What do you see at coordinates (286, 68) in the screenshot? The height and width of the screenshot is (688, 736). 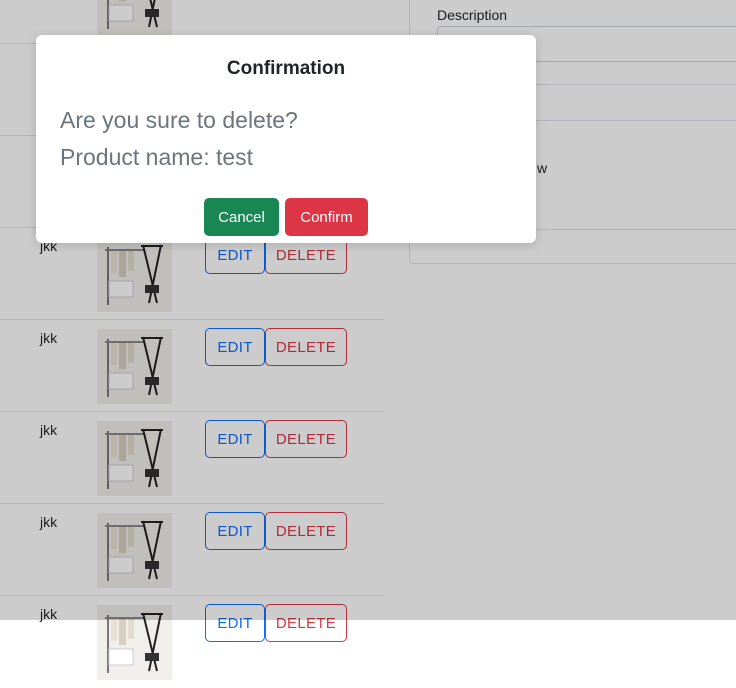 I see `dialog-title: Confirmation` at bounding box center [286, 68].